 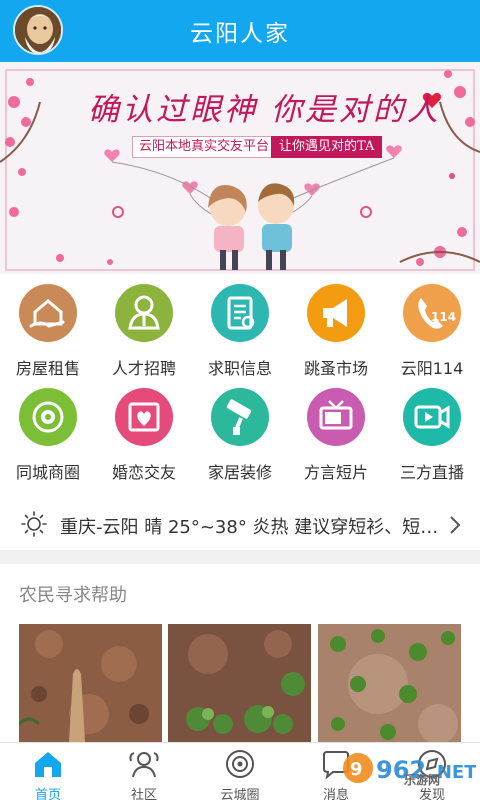 I want to click on chevron-right-icon, so click(x=455, y=525).